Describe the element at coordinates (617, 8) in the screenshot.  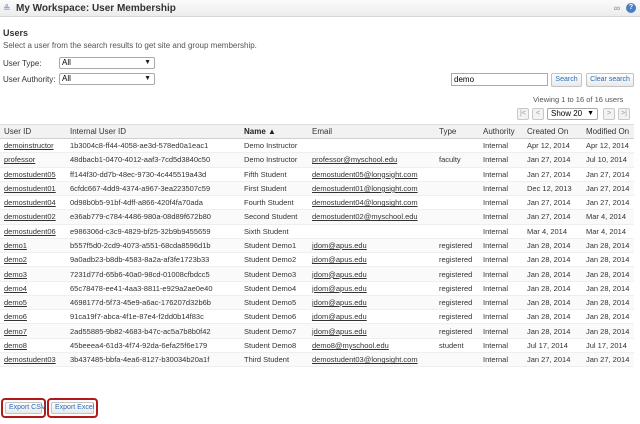
I see `link-icon: ∞` at that location.